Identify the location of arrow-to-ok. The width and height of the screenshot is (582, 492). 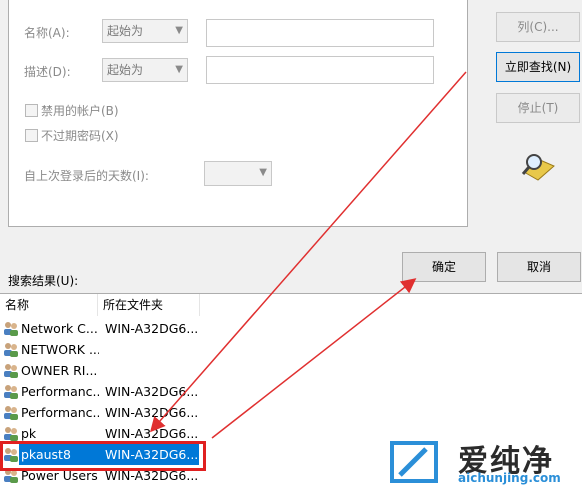
(314, 358).